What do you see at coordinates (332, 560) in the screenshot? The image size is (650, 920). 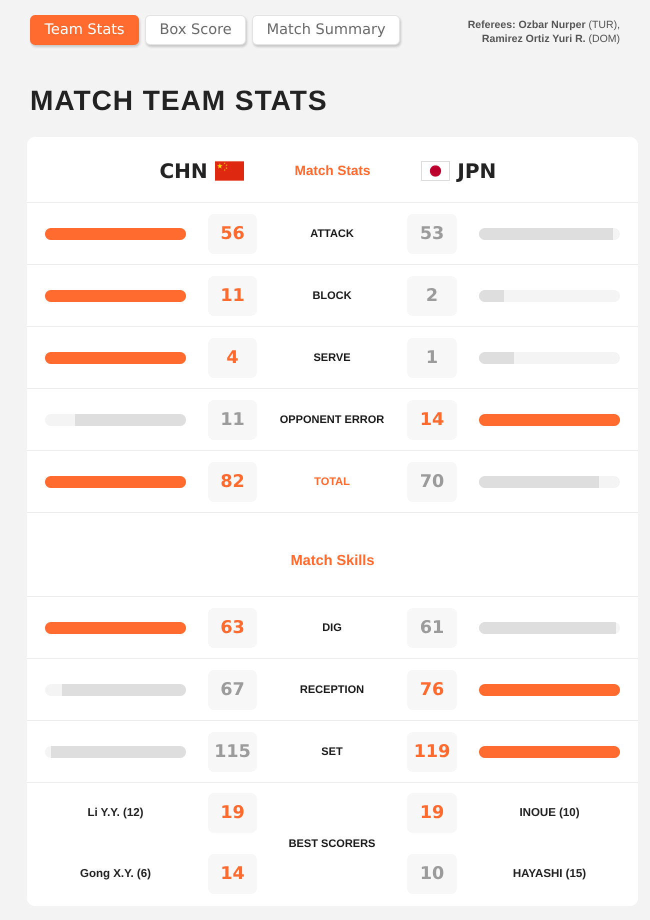 I see `section-heading: Match Skills` at bounding box center [332, 560].